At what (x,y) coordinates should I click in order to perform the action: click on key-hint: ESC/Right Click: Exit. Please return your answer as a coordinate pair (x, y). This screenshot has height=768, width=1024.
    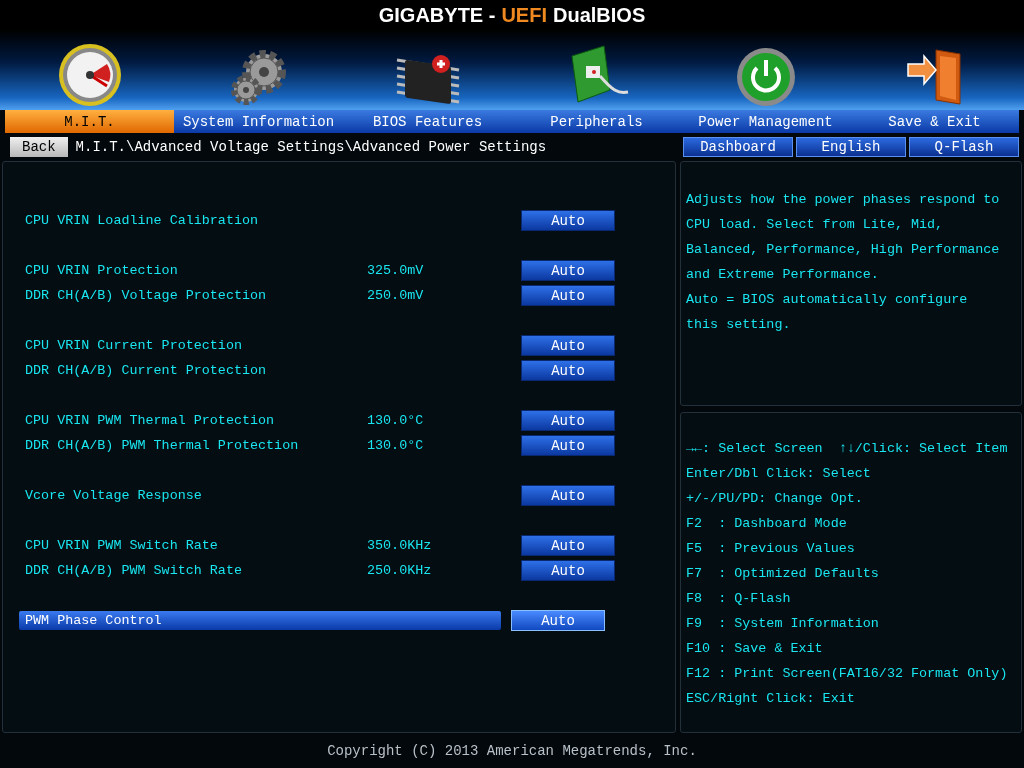
    Looking at the image, I should click on (771, 699).